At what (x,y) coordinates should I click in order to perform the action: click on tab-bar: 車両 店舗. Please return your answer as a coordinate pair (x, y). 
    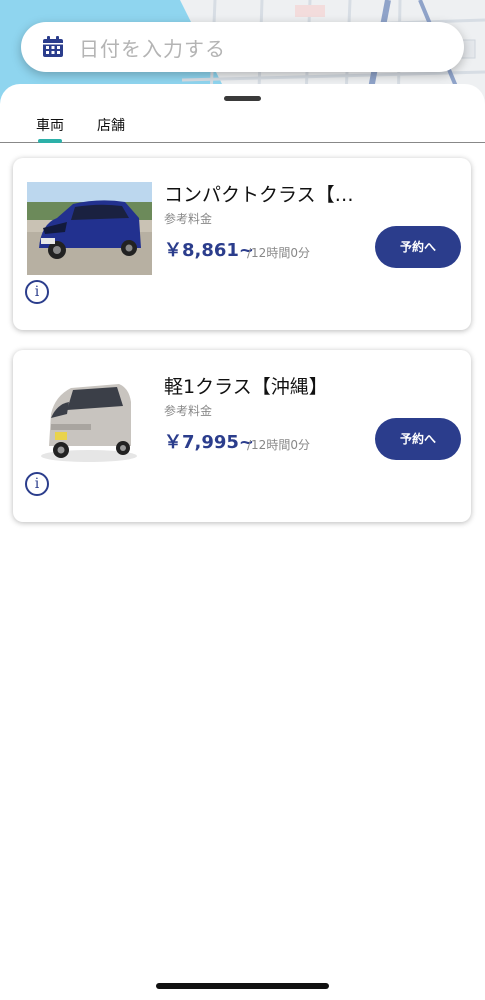
    Looking at the image, I should click on (242, 130).